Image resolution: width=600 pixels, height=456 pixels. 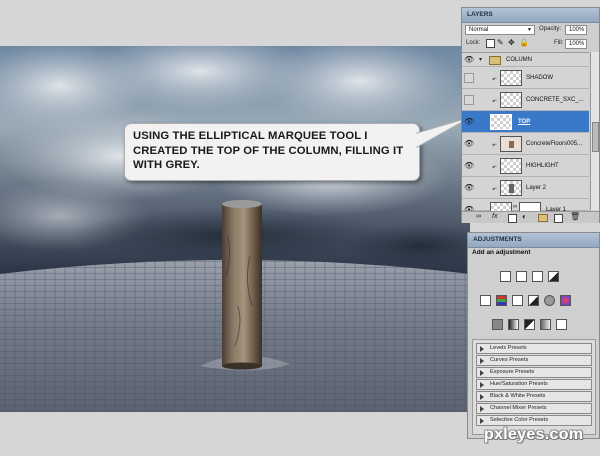 What do you see at coordinates (529, 30) in the screenshot?
I see `chevron-down-icon: ▼` at bounding box center [529, 30].